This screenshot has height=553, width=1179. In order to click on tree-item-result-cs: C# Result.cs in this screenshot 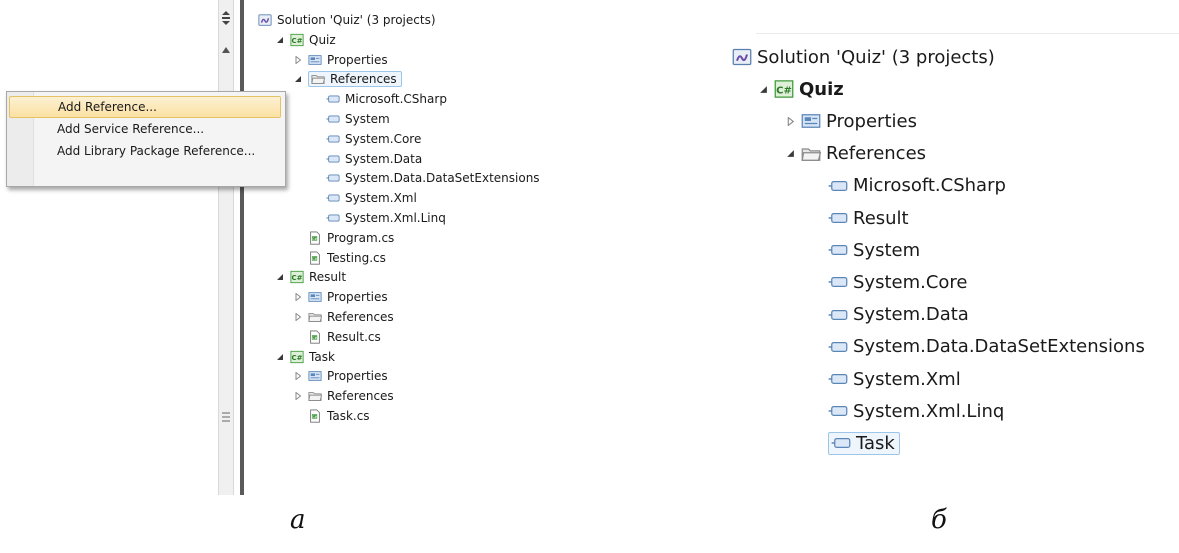, I will do `click(337, 337)`.